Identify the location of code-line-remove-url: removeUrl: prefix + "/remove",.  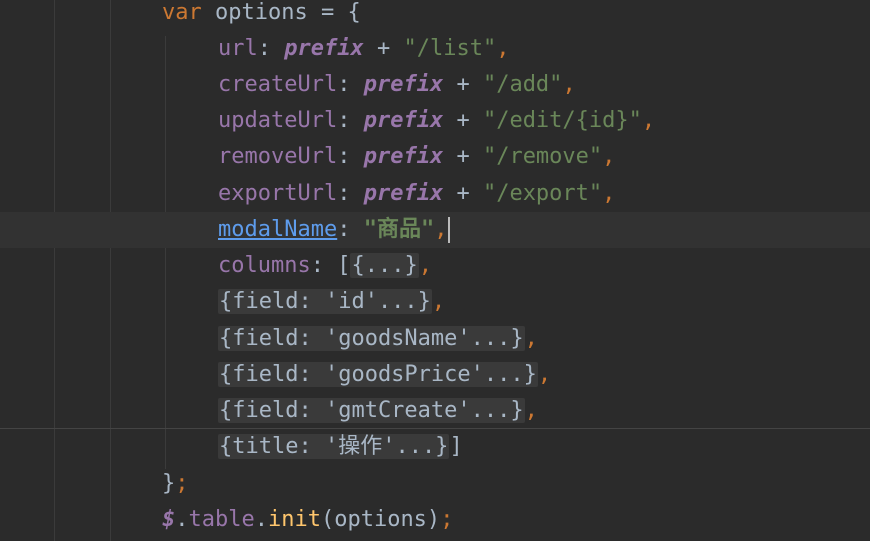
(416, 157).